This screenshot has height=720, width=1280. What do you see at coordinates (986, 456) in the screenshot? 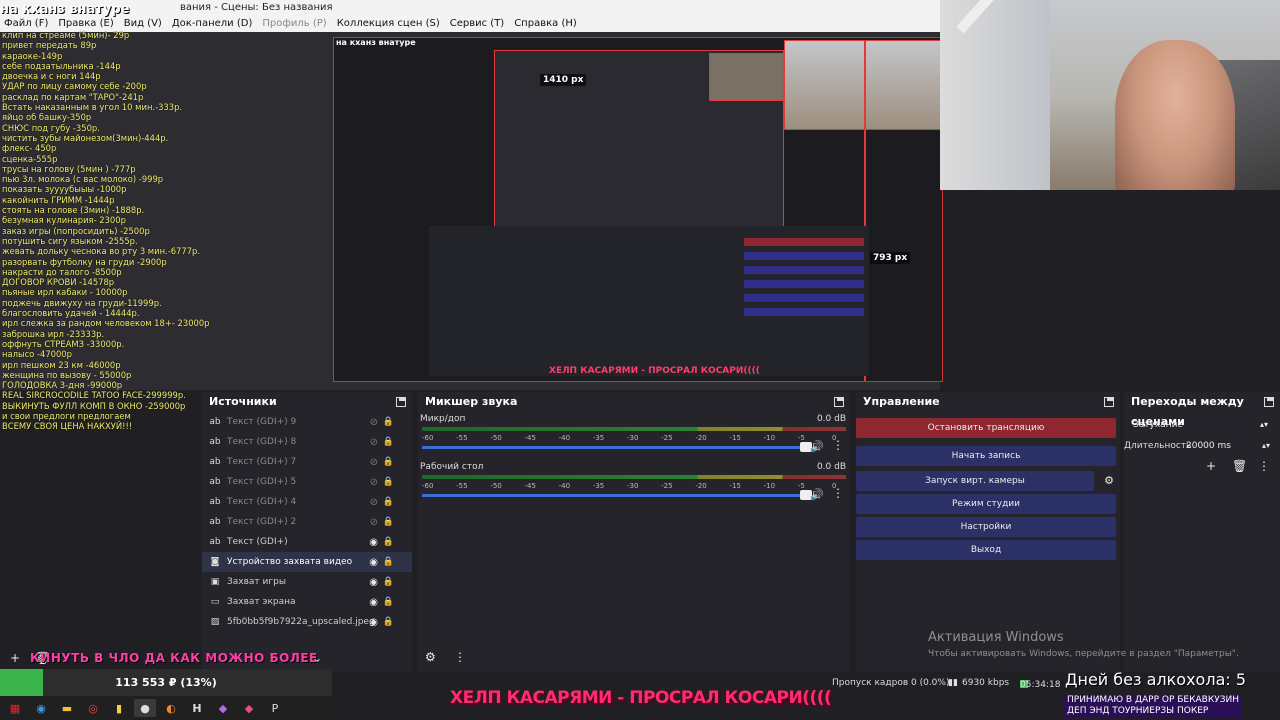
I see `start-record-button: Начать запись` at bounding box center [986, 456].